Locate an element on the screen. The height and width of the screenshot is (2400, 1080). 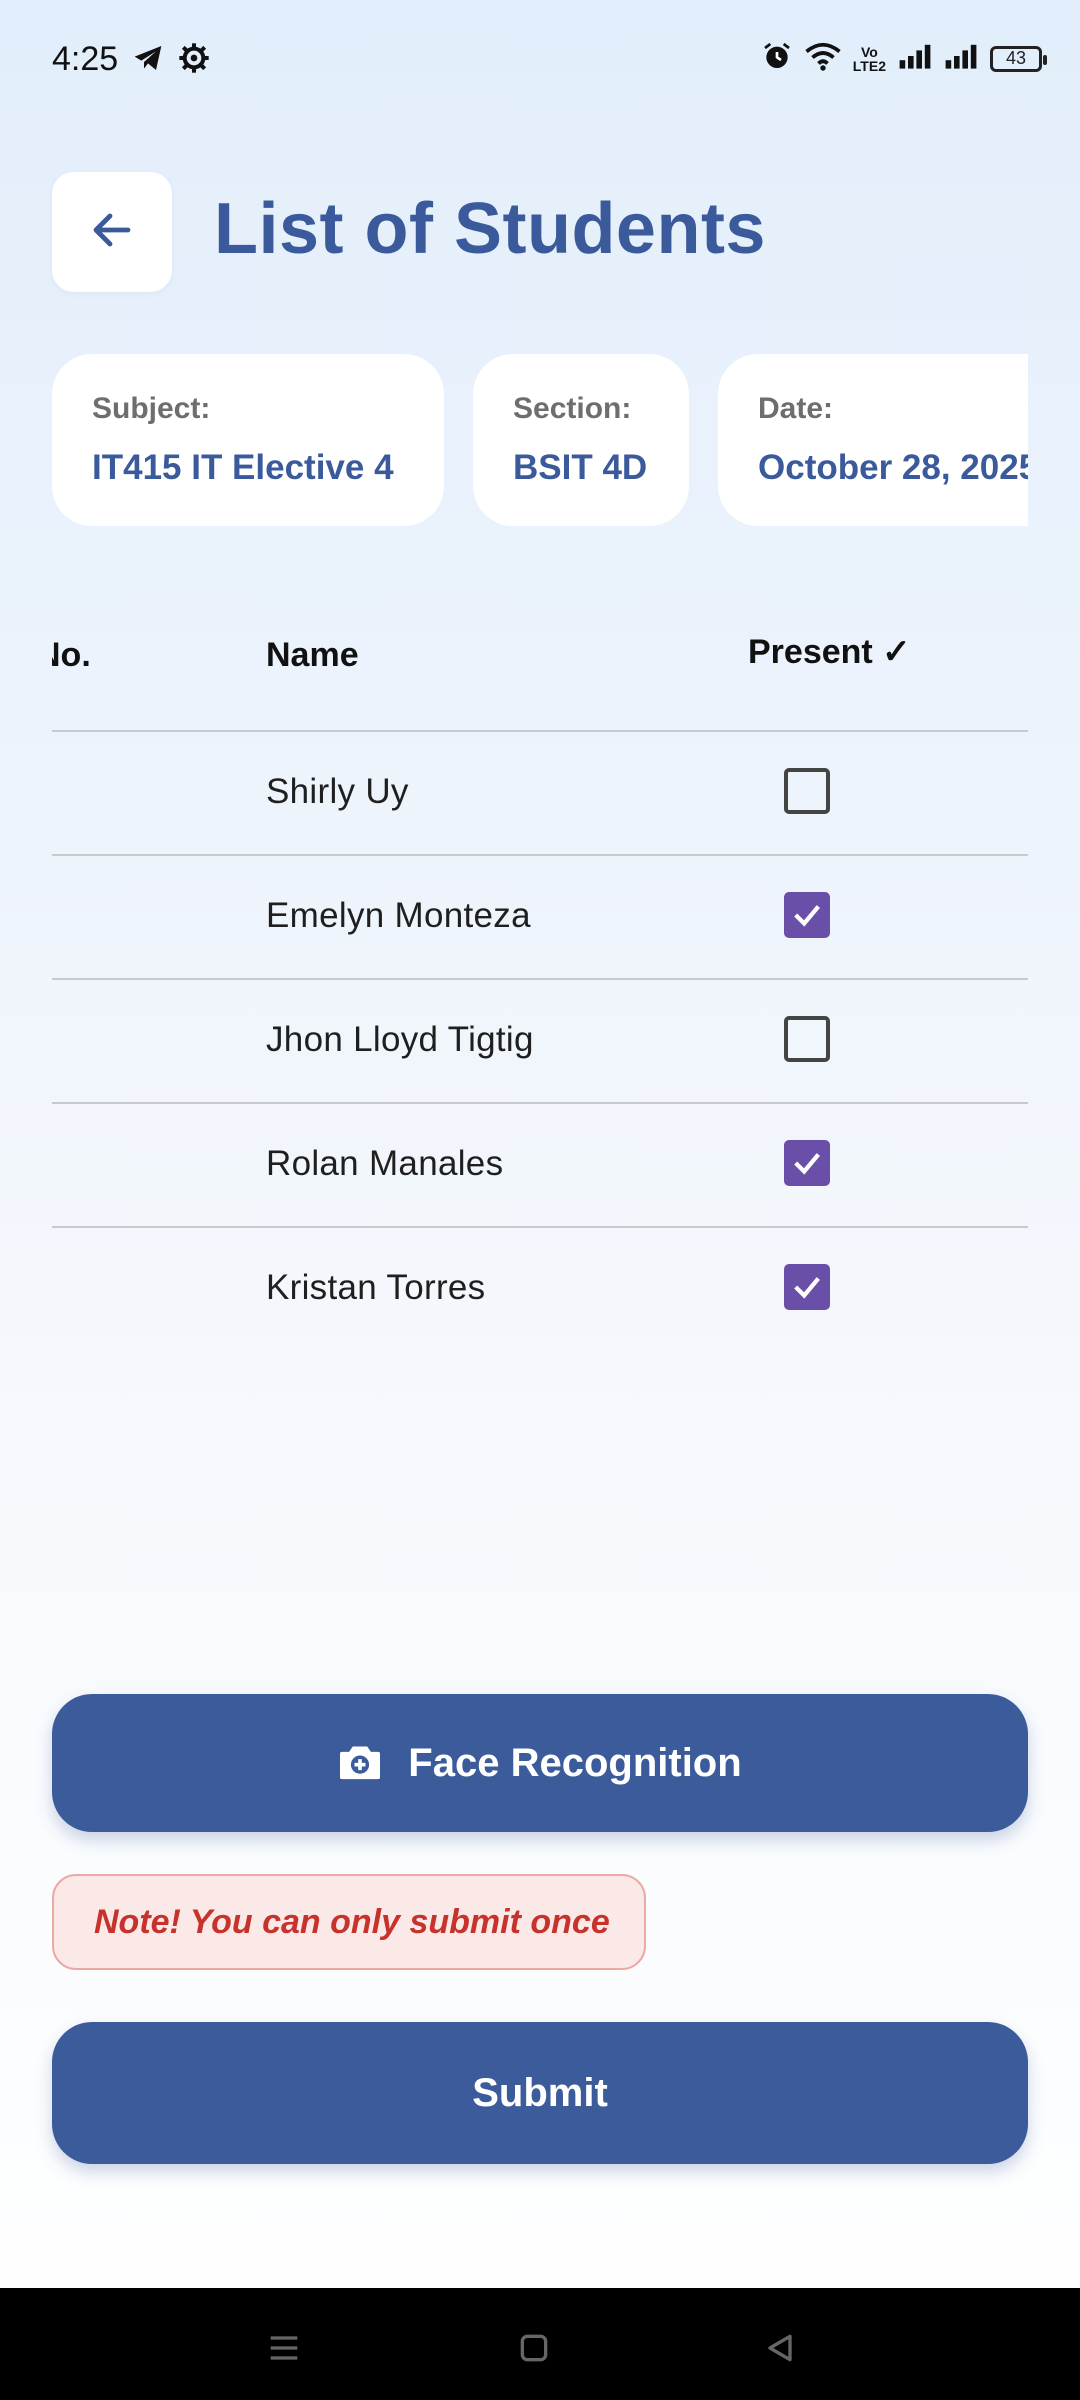
submit-button: Submit is located at coordinates (540, 2093).